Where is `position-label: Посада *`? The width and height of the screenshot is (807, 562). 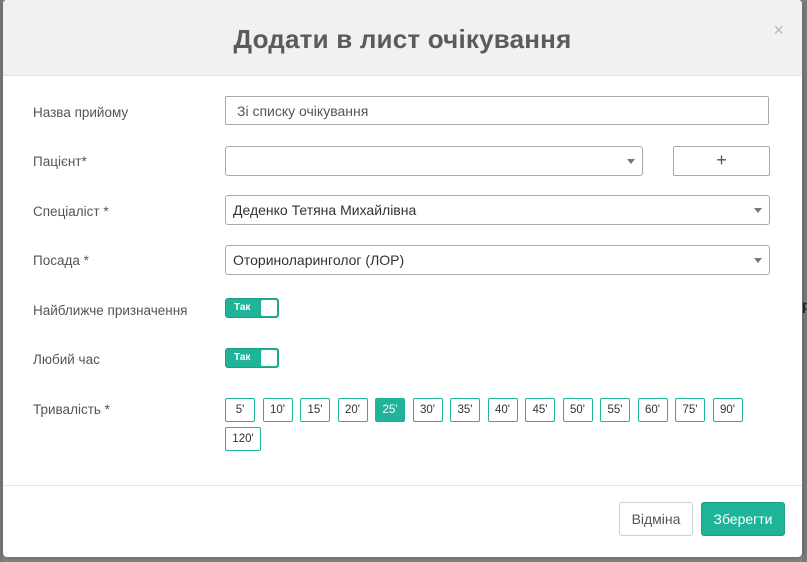 position-label: Посада * is located at coordinates (61, 260).